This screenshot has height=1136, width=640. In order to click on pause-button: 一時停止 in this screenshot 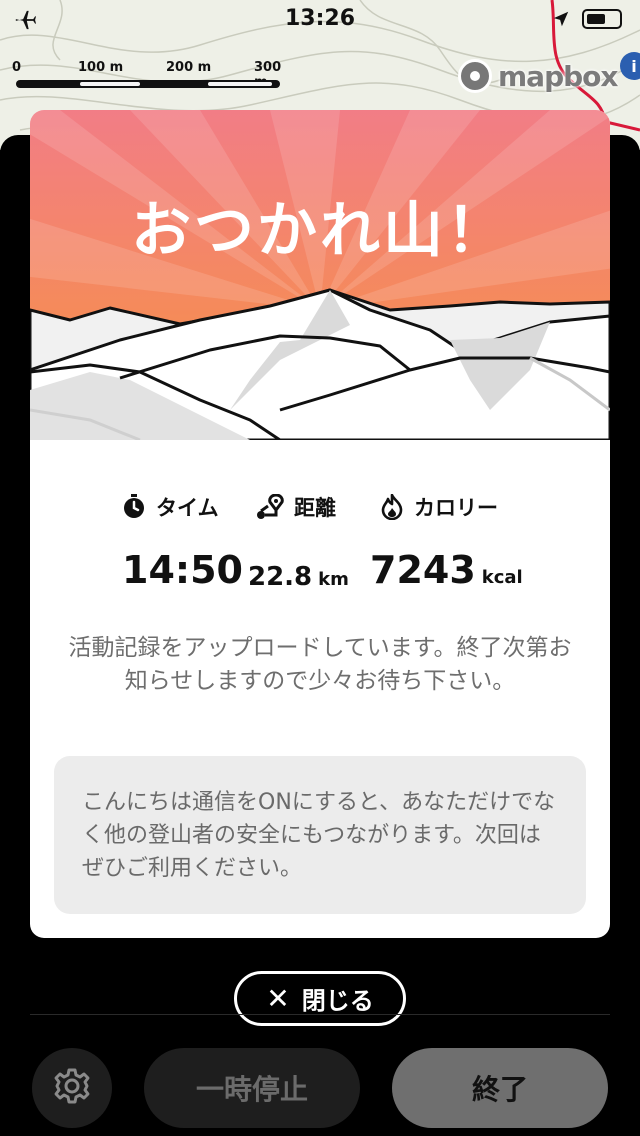, I will do `click(252, 1088)`.